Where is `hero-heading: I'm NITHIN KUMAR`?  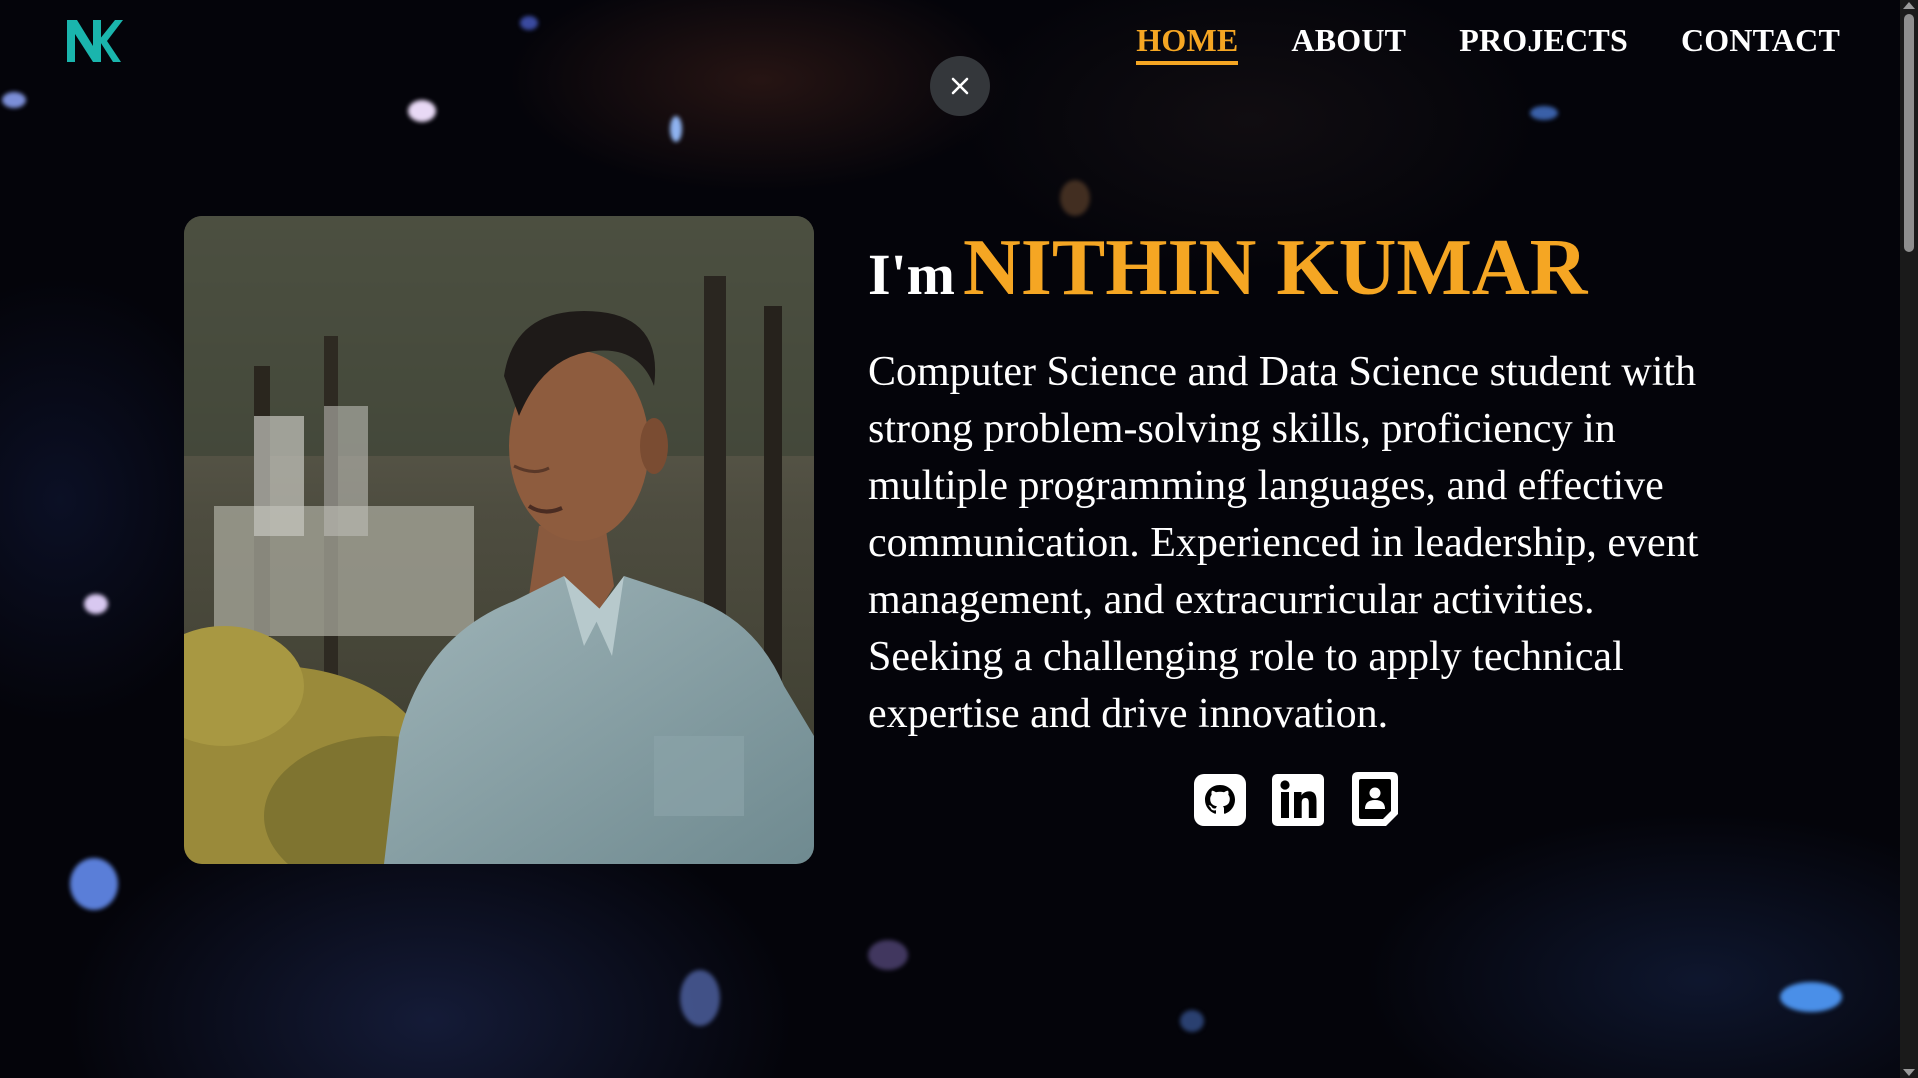 hero-heading: I'm NITHIN KUMAR is located at coordinates (1303, 268).